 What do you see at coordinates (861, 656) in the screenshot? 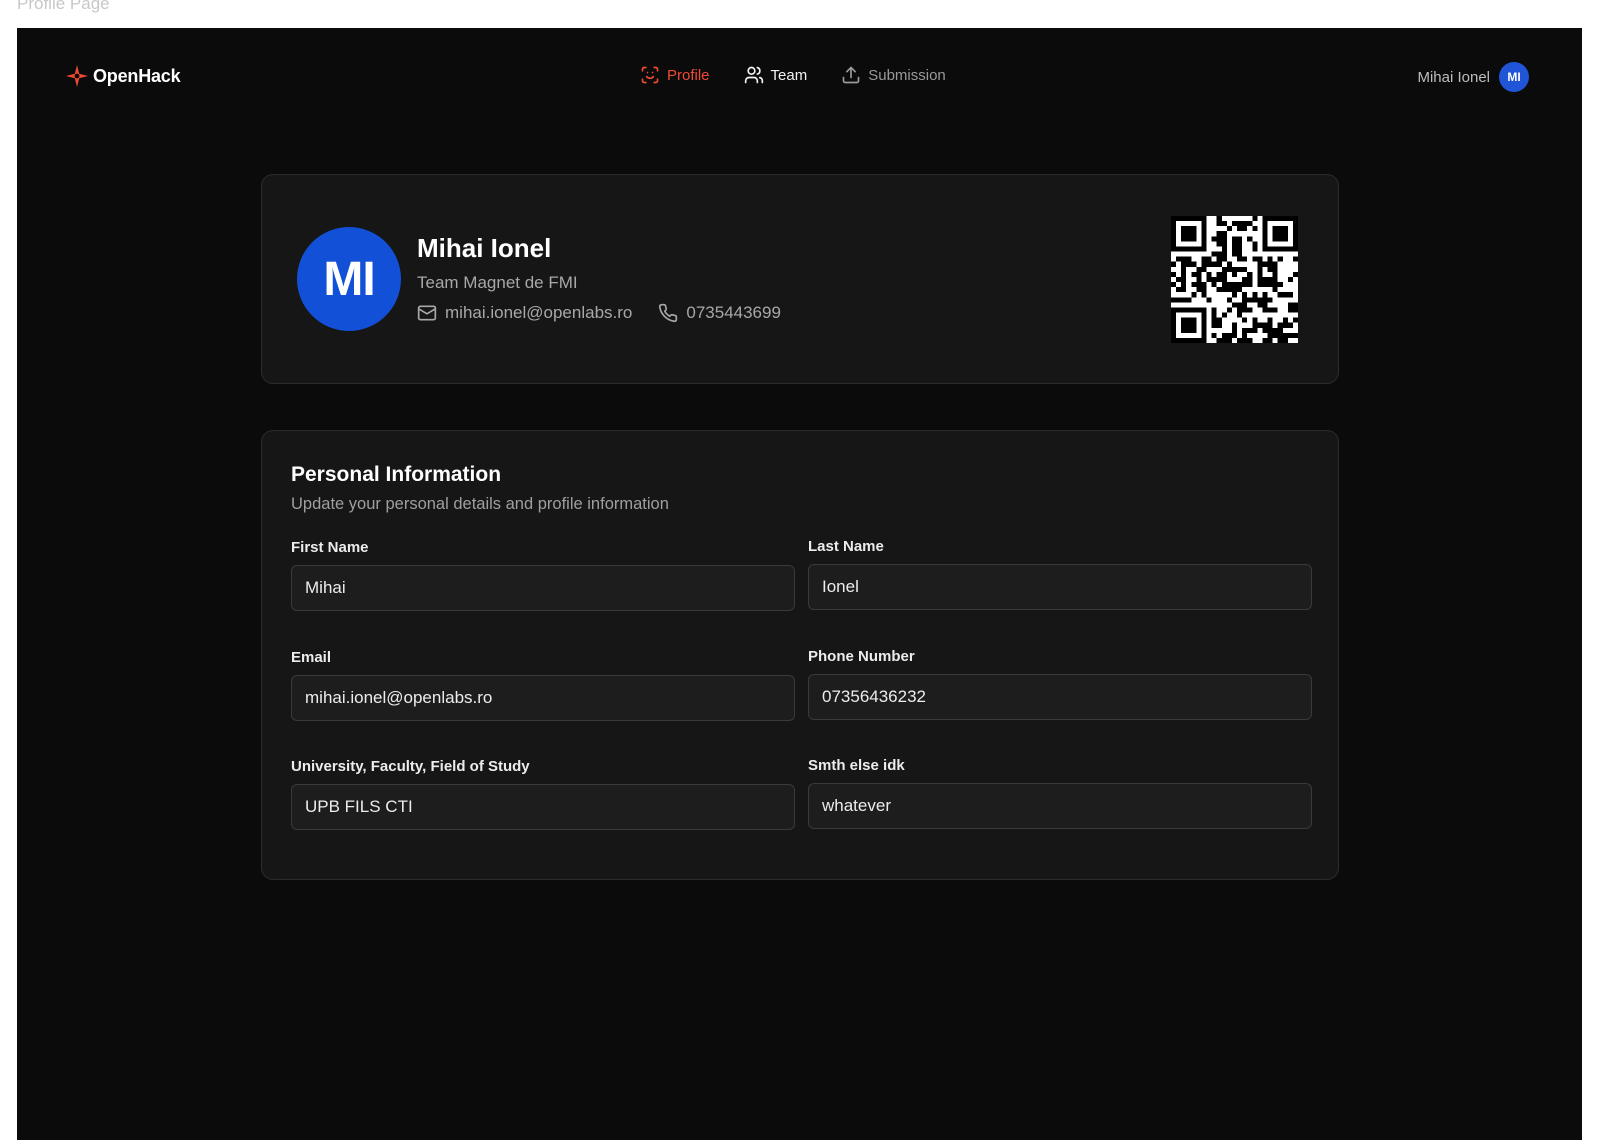
I see `phone-label: Phone Number` at bounding box center [861, 656].